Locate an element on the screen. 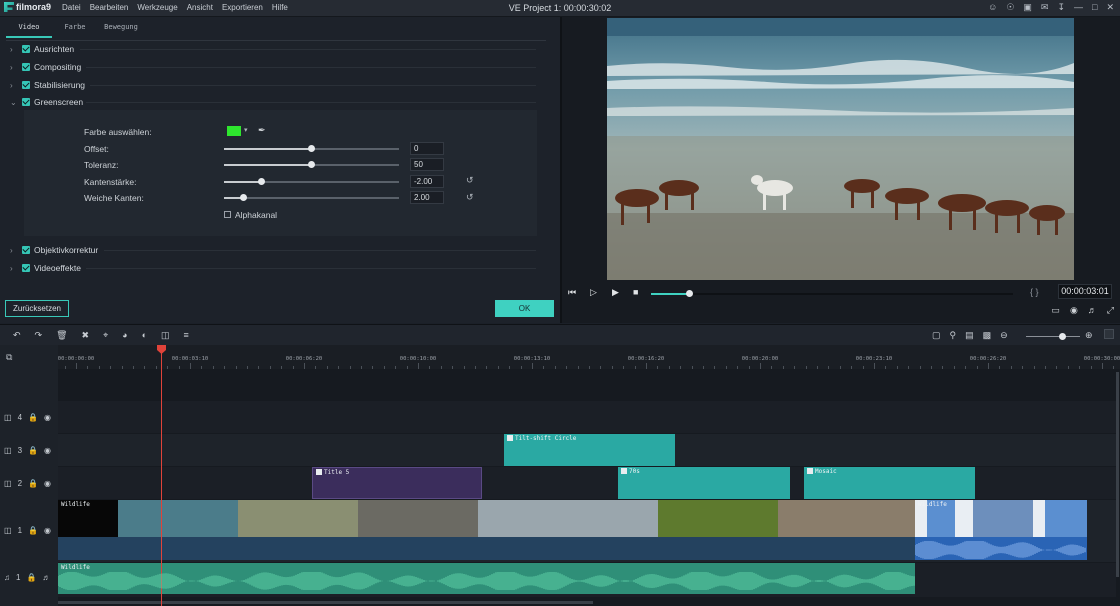 The image size is (1120, 606). offset-slider-knob is located at coordinates (311, 148).